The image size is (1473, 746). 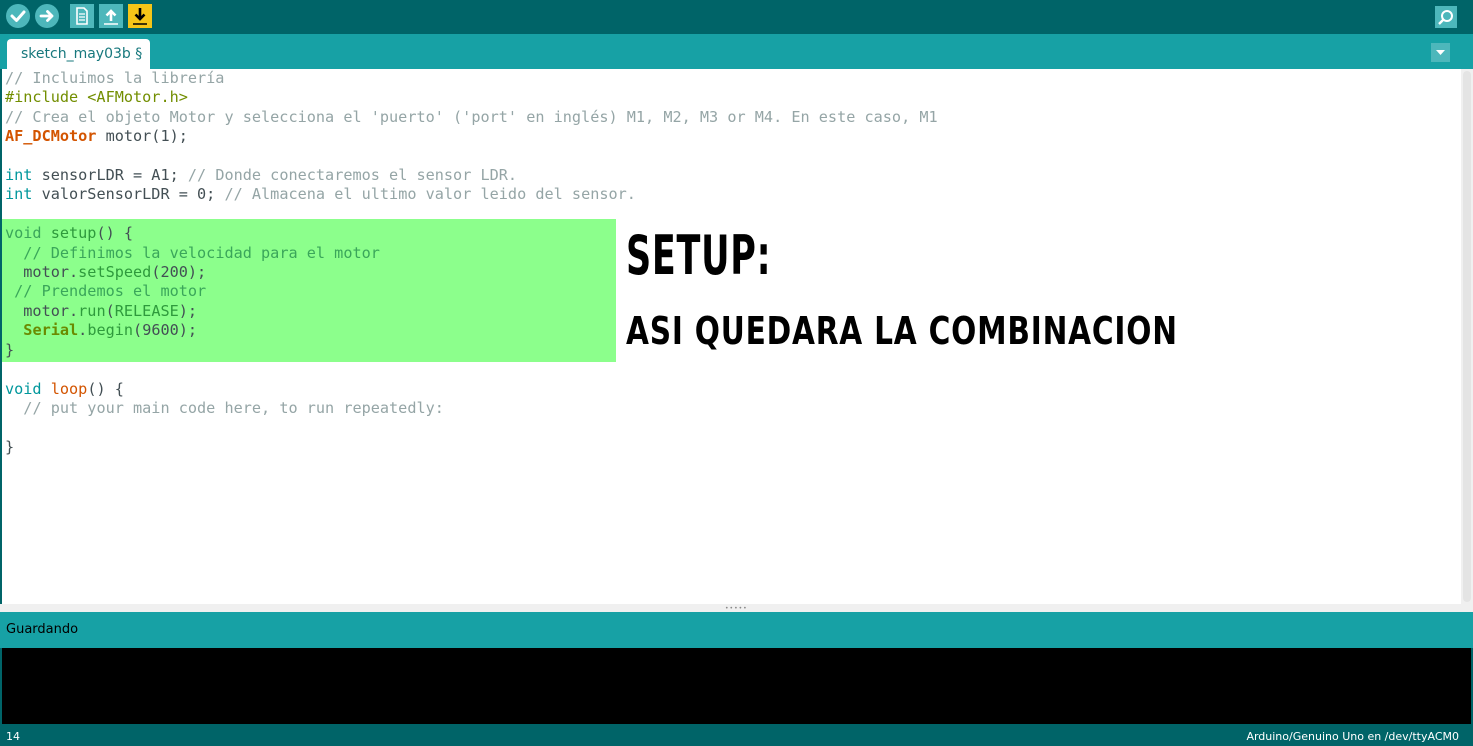 What do you see at coordinates (736, 735) in the screenshot?
I see `footer-bar: 14 Arduino/Genuino Uno en /dev/ttyACM0` at bounding box center [736, 735].